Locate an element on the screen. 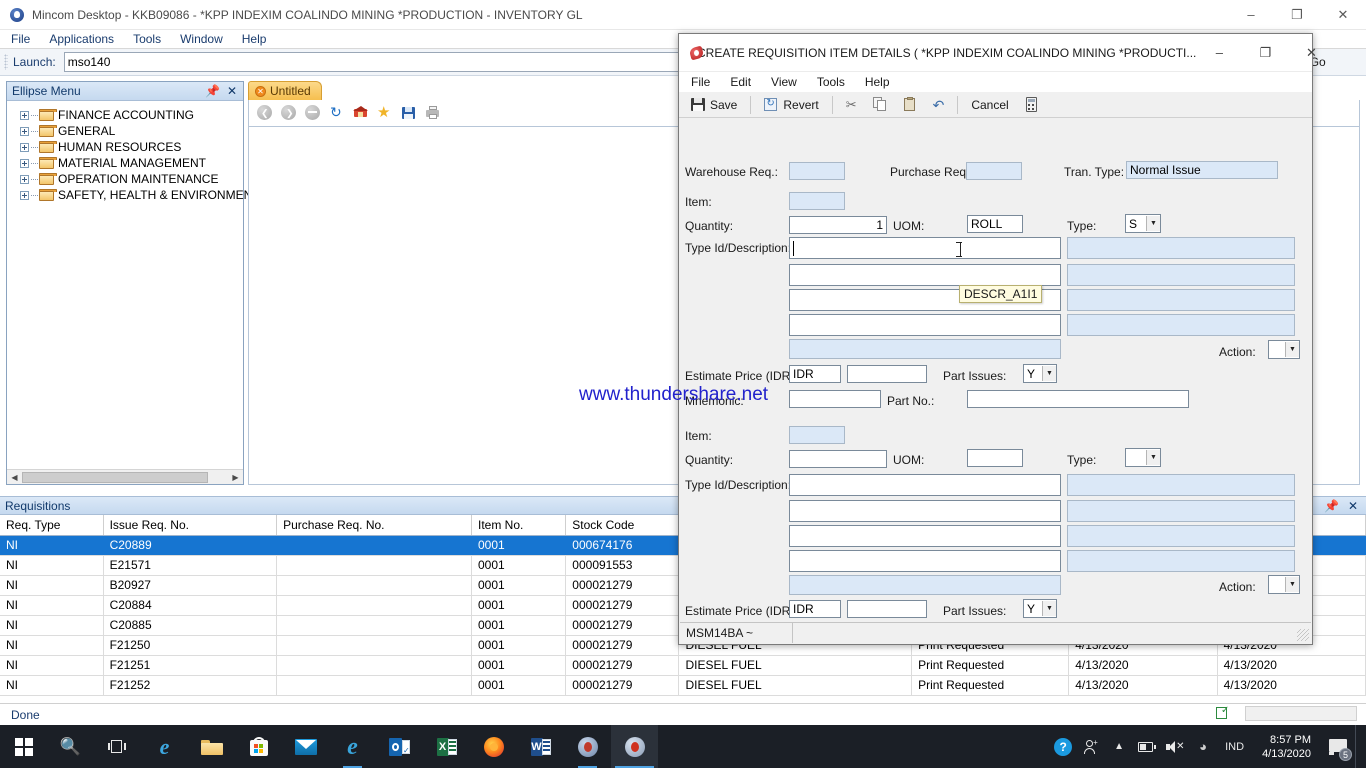 Image resolution: width=1366 pixels, height=768 pixels. action-combo-2: ▼ is located at coordinates (1284, 584).